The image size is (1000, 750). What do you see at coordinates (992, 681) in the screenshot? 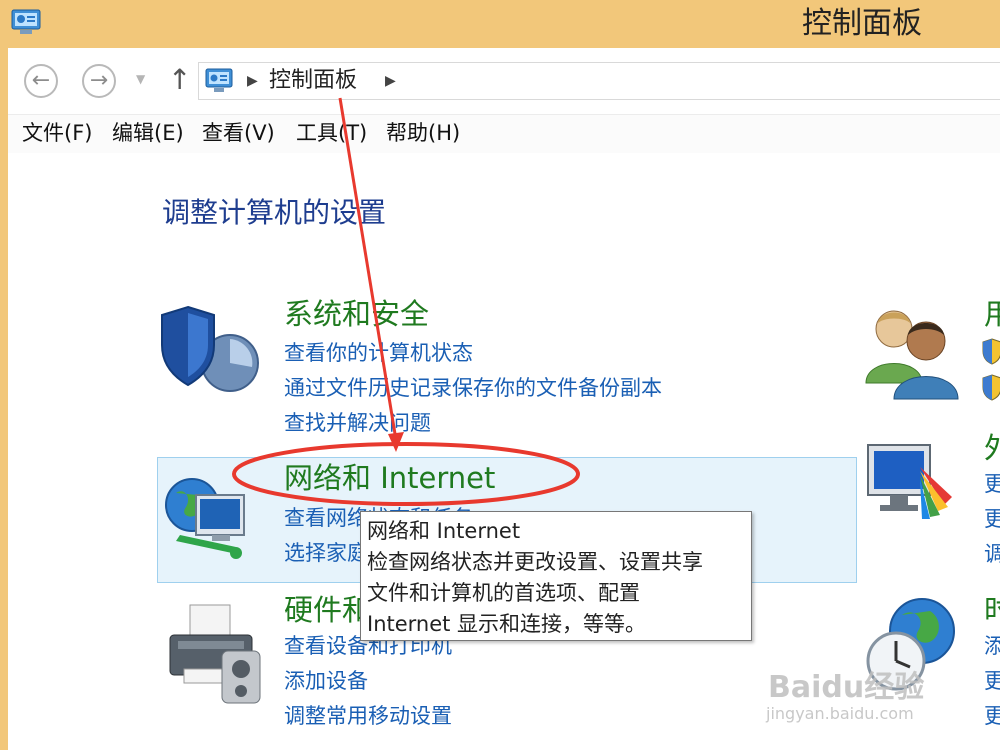
I see `link-clock-2: 更` at bounding box center [992, 681].